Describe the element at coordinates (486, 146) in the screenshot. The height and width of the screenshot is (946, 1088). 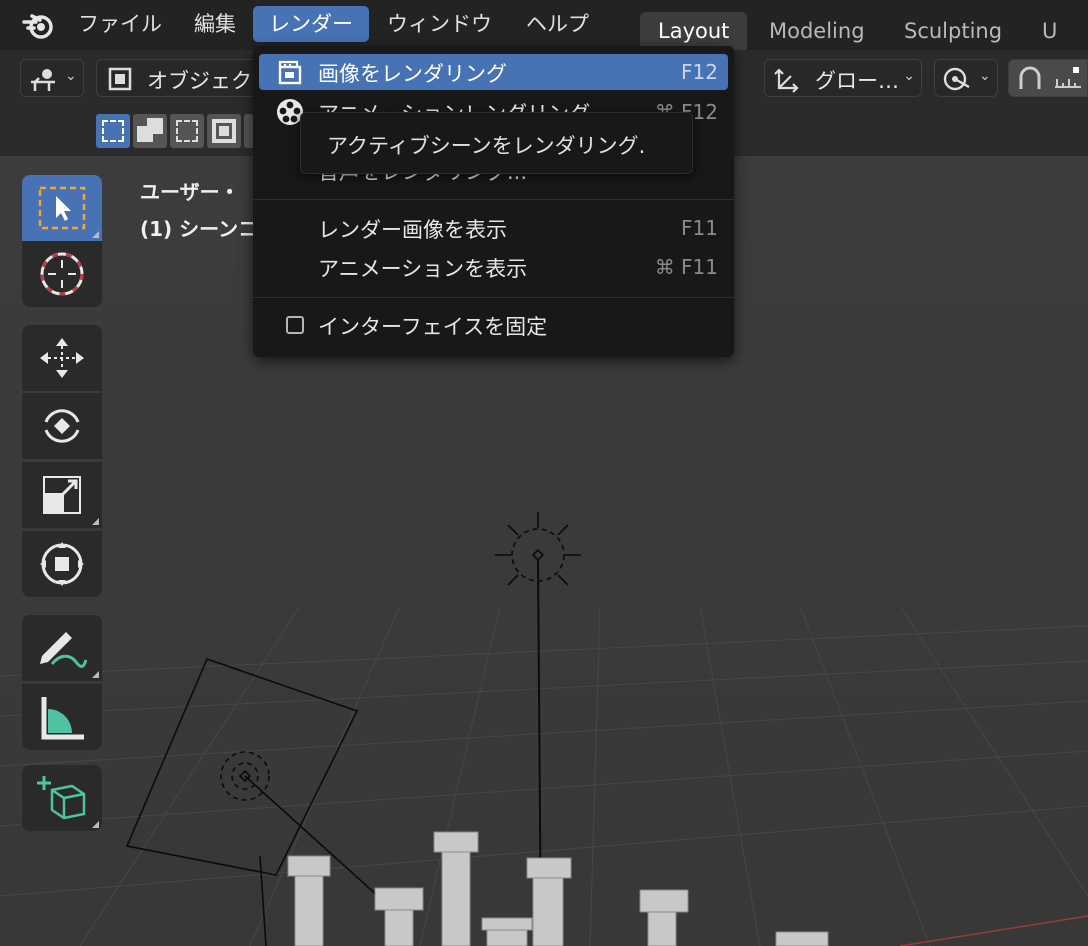
I see `tooltip-text: アクティブシーンをレンダリング.` at that location.